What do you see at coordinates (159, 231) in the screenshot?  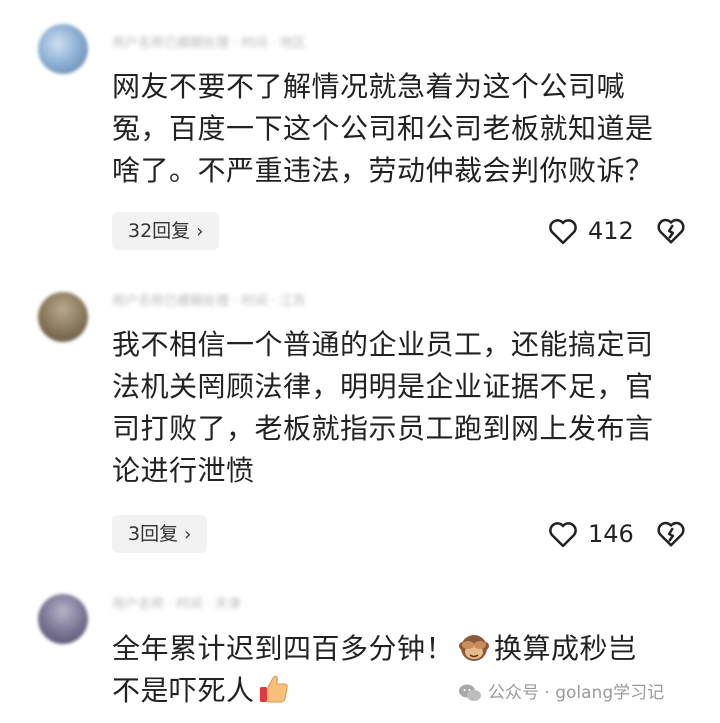 I see `reply-count: 32回复` at bounding box center [159, 231].